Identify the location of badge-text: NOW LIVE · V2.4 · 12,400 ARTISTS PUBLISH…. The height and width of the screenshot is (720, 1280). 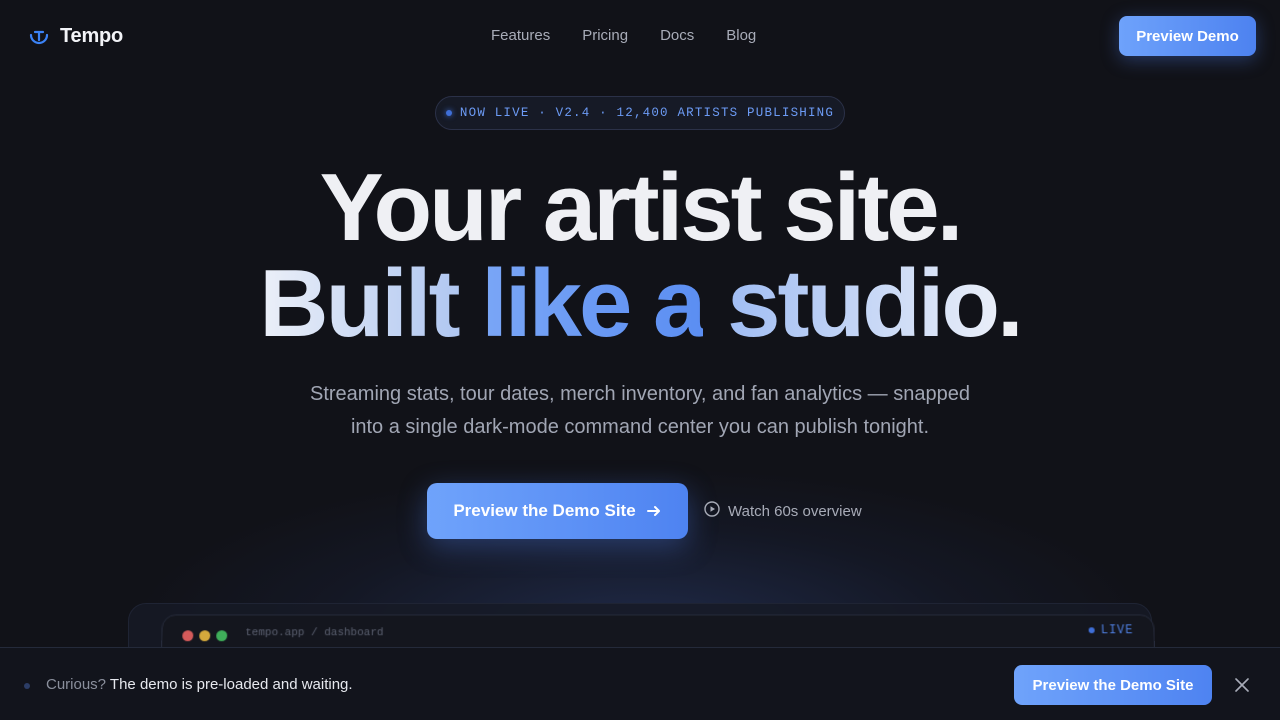
(647, 113).